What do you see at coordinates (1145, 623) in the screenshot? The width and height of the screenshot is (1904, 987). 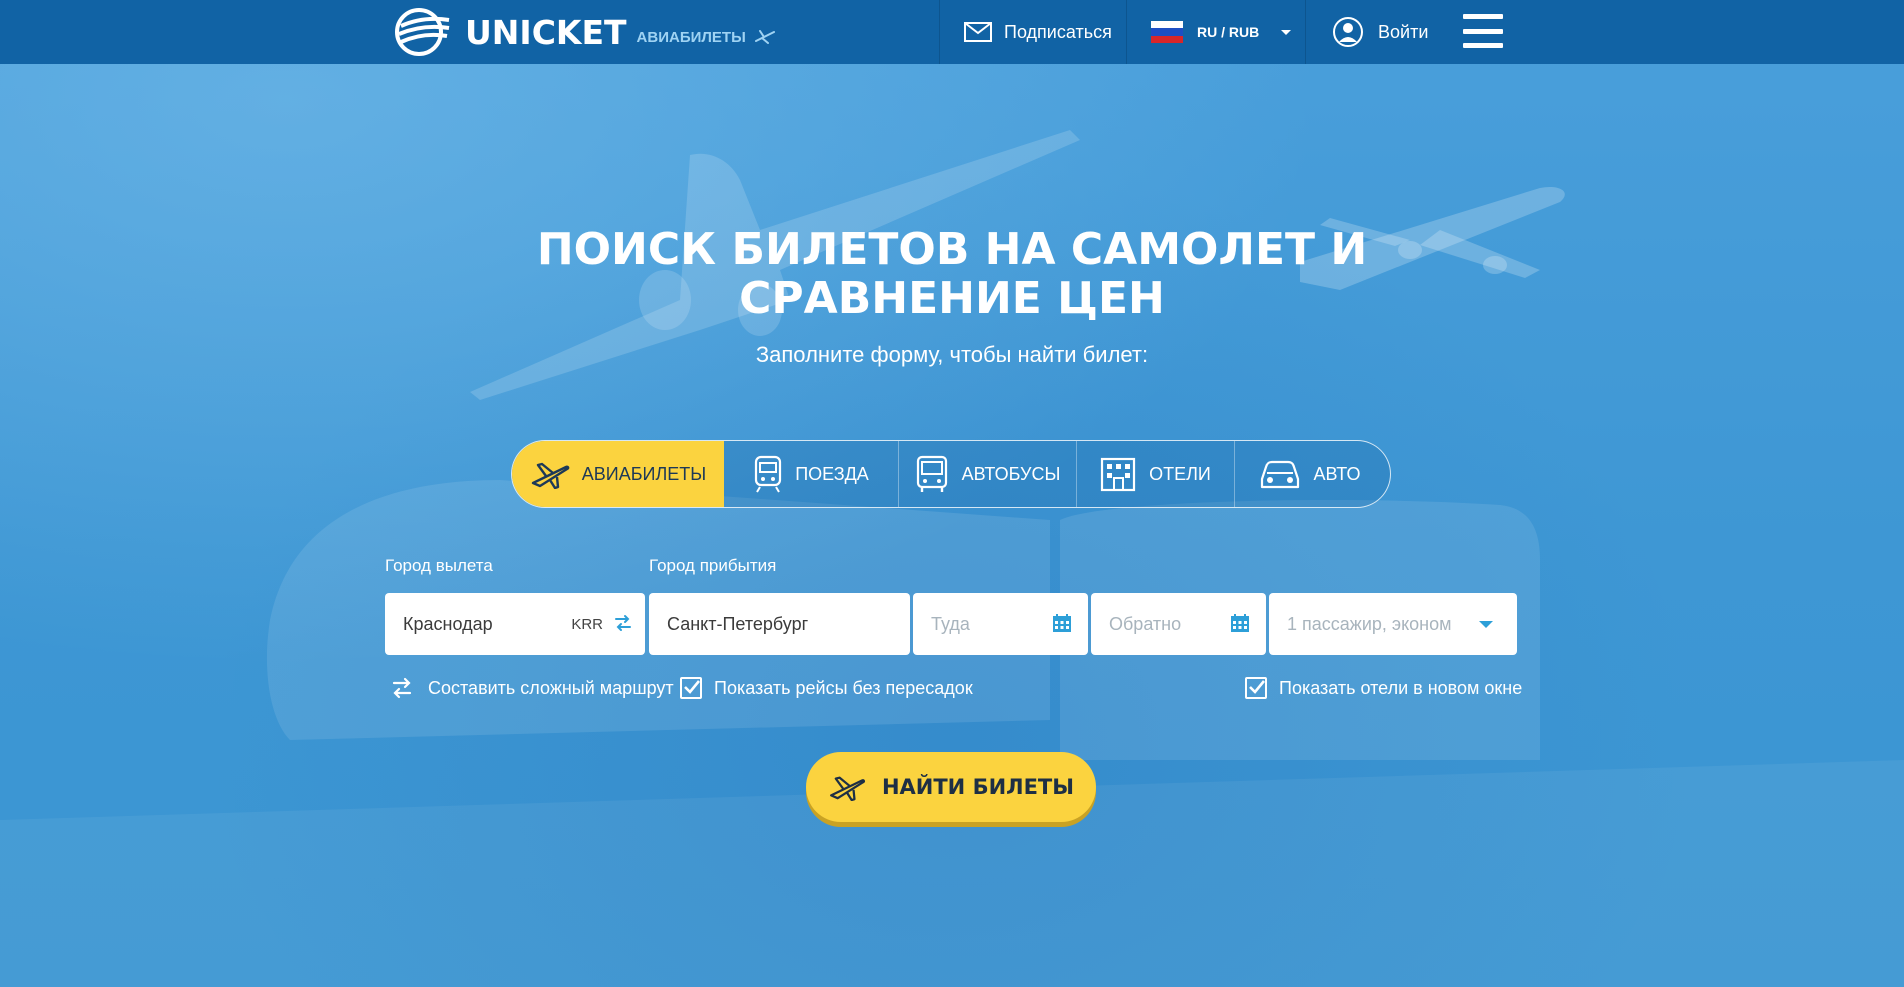 I see `return-date-placeholder: Обратно` at bounding box center [1145, 623].